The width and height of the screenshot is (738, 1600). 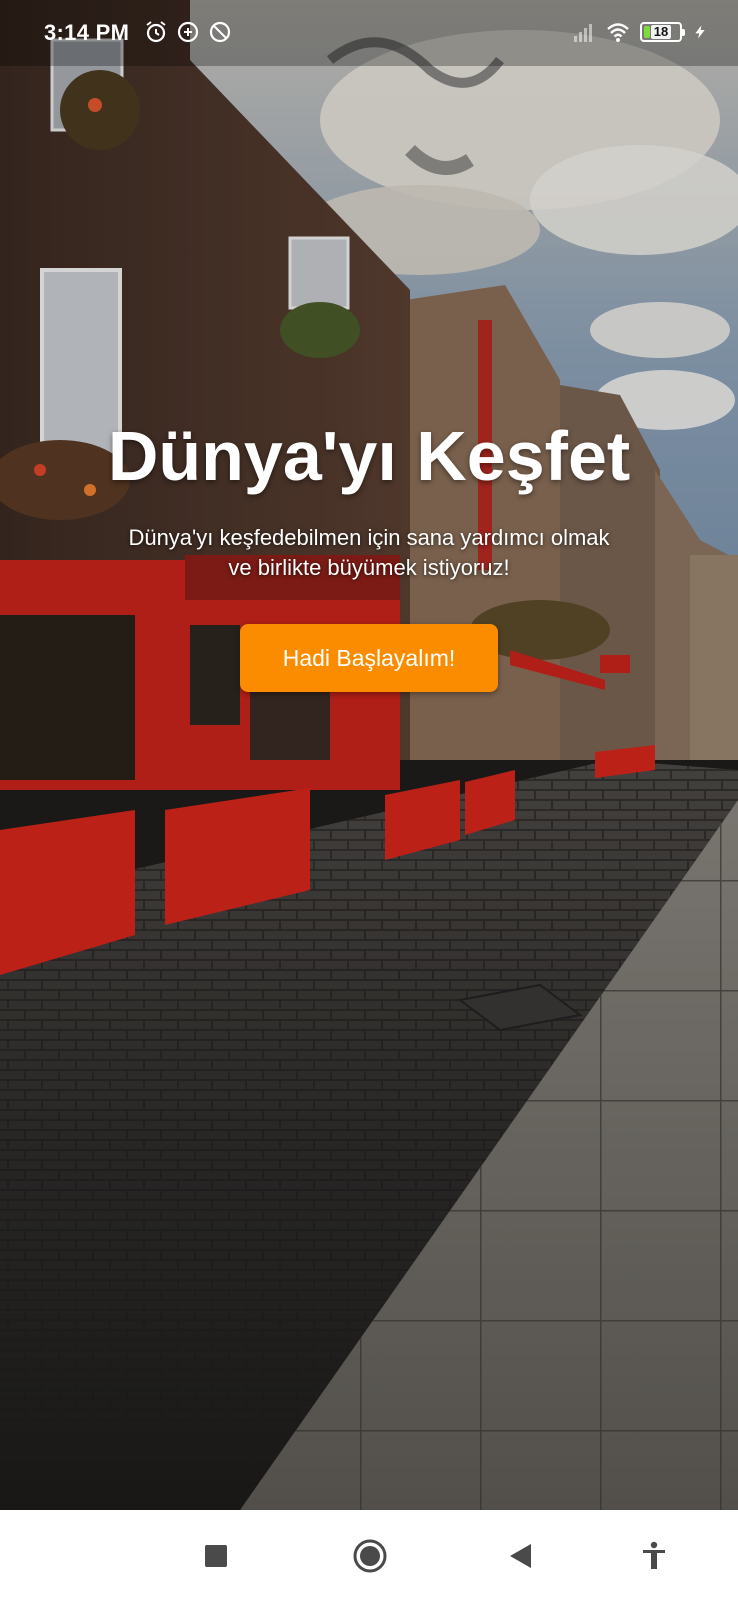 What do you see at coordinates (700, 32) in the screenshot?
I see `charging-icon` at bounding box center [700, 32].